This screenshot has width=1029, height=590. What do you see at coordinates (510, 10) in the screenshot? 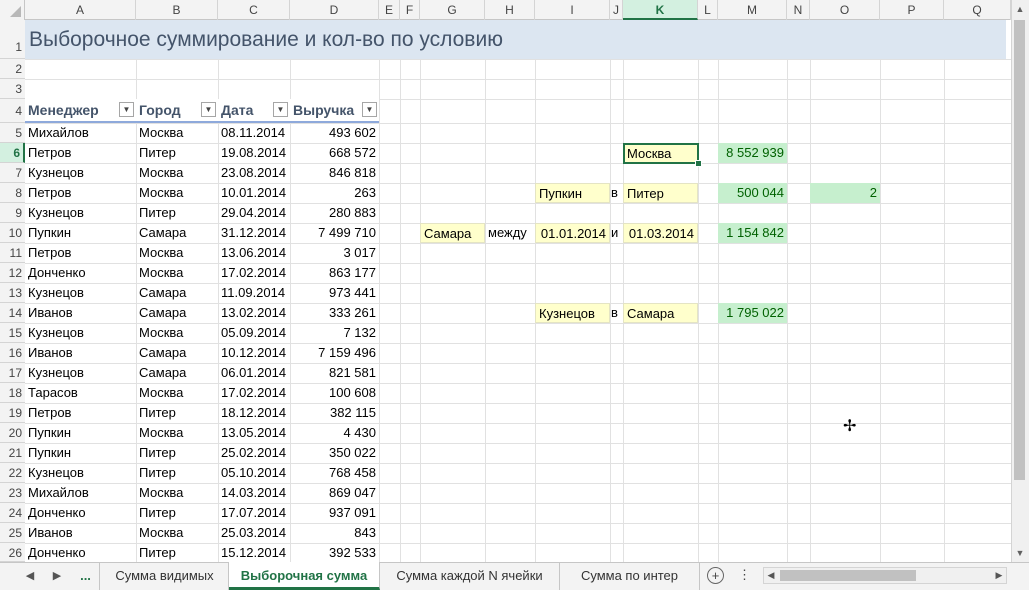
I see `column-header-h: H` at bounding box center [510, 10].